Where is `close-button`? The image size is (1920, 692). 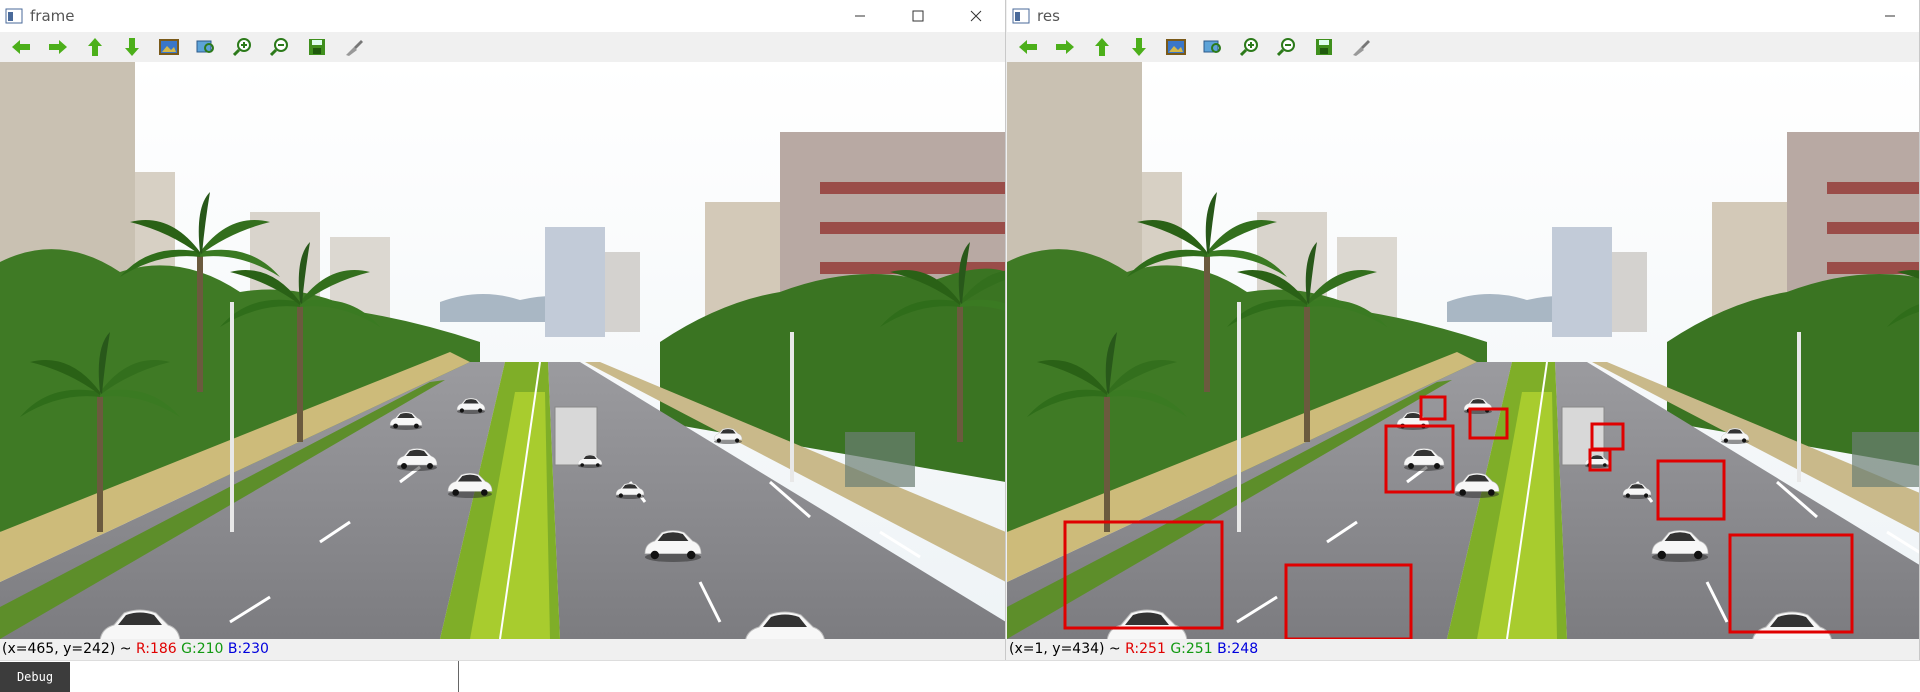 close-button is located at coordinates (976, 16).